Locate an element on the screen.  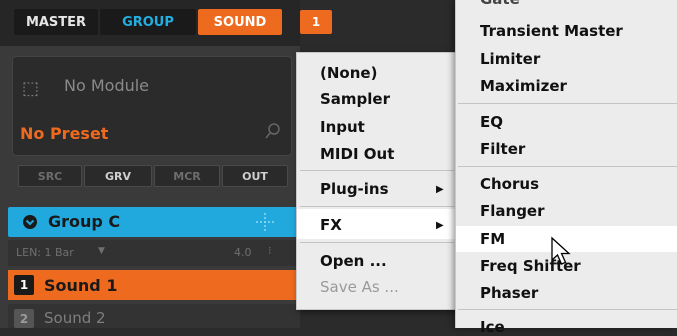
chevron-down-icon is located at coordinates (30, 222).